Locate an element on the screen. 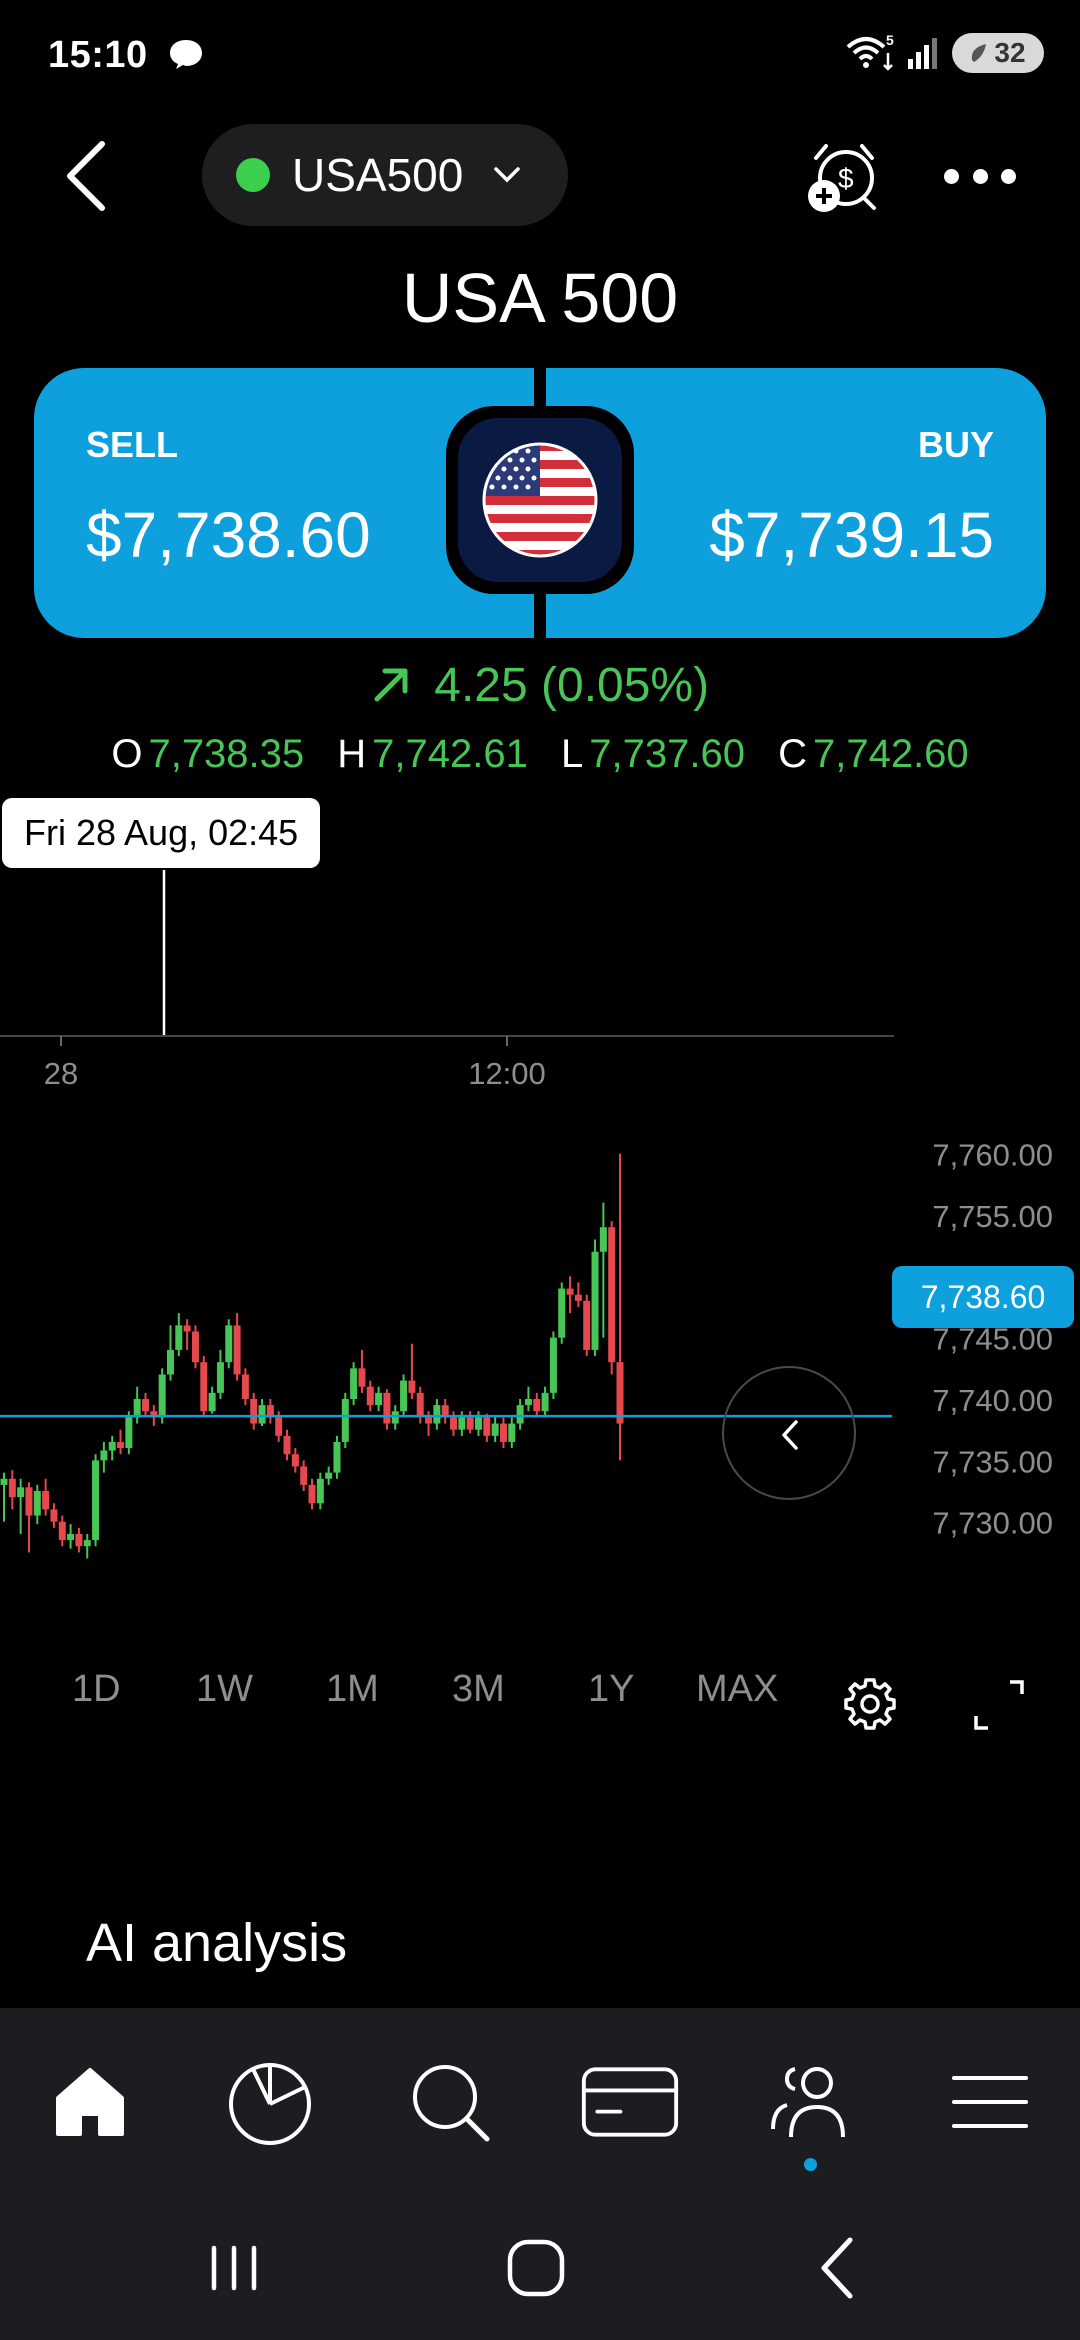  portfolio-pie-icon is located at coordinates (270, 2104).